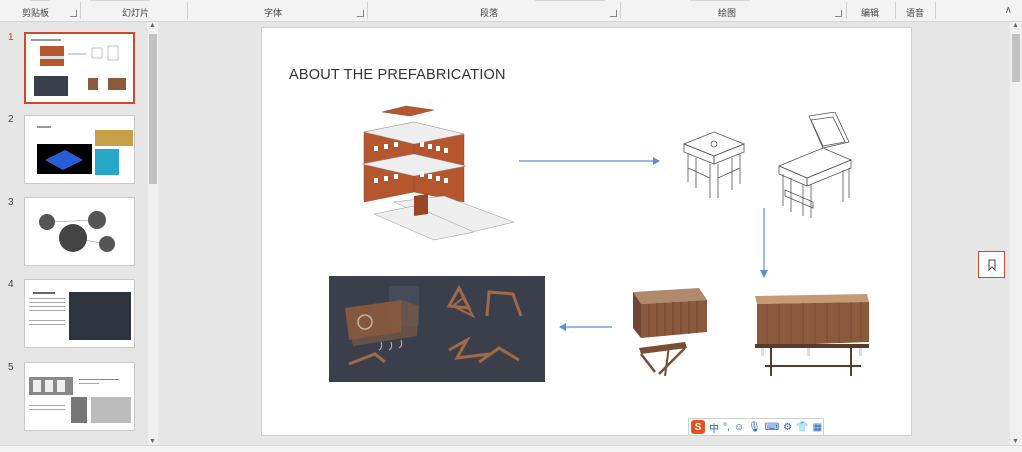 Image resolution: width=1022 pixels, height=452 pixels. I want to click on paragraph-launcher-icon, so click(613, 13).